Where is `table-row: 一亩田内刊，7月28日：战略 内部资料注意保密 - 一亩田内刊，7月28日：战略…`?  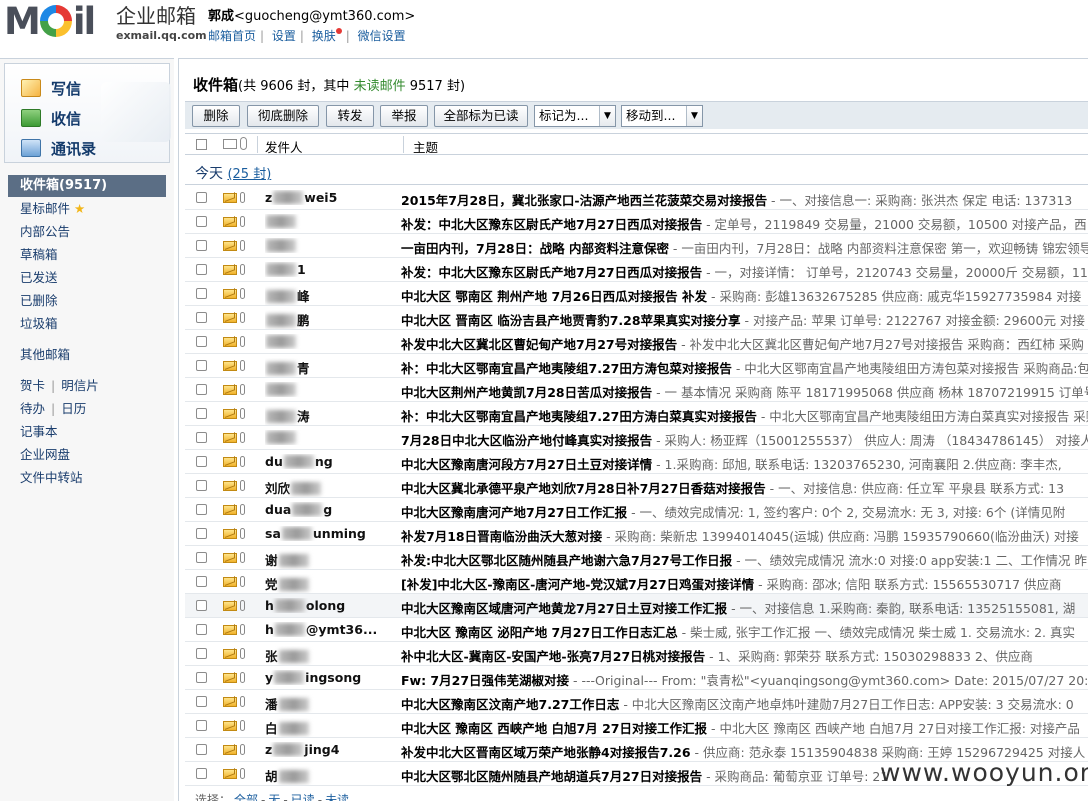
table-row: 一亩田内刊，7月28日：战略 内部资料注意保密 - 一亩田内刊，7月28日：战略… is located at coordinates (636, 246).